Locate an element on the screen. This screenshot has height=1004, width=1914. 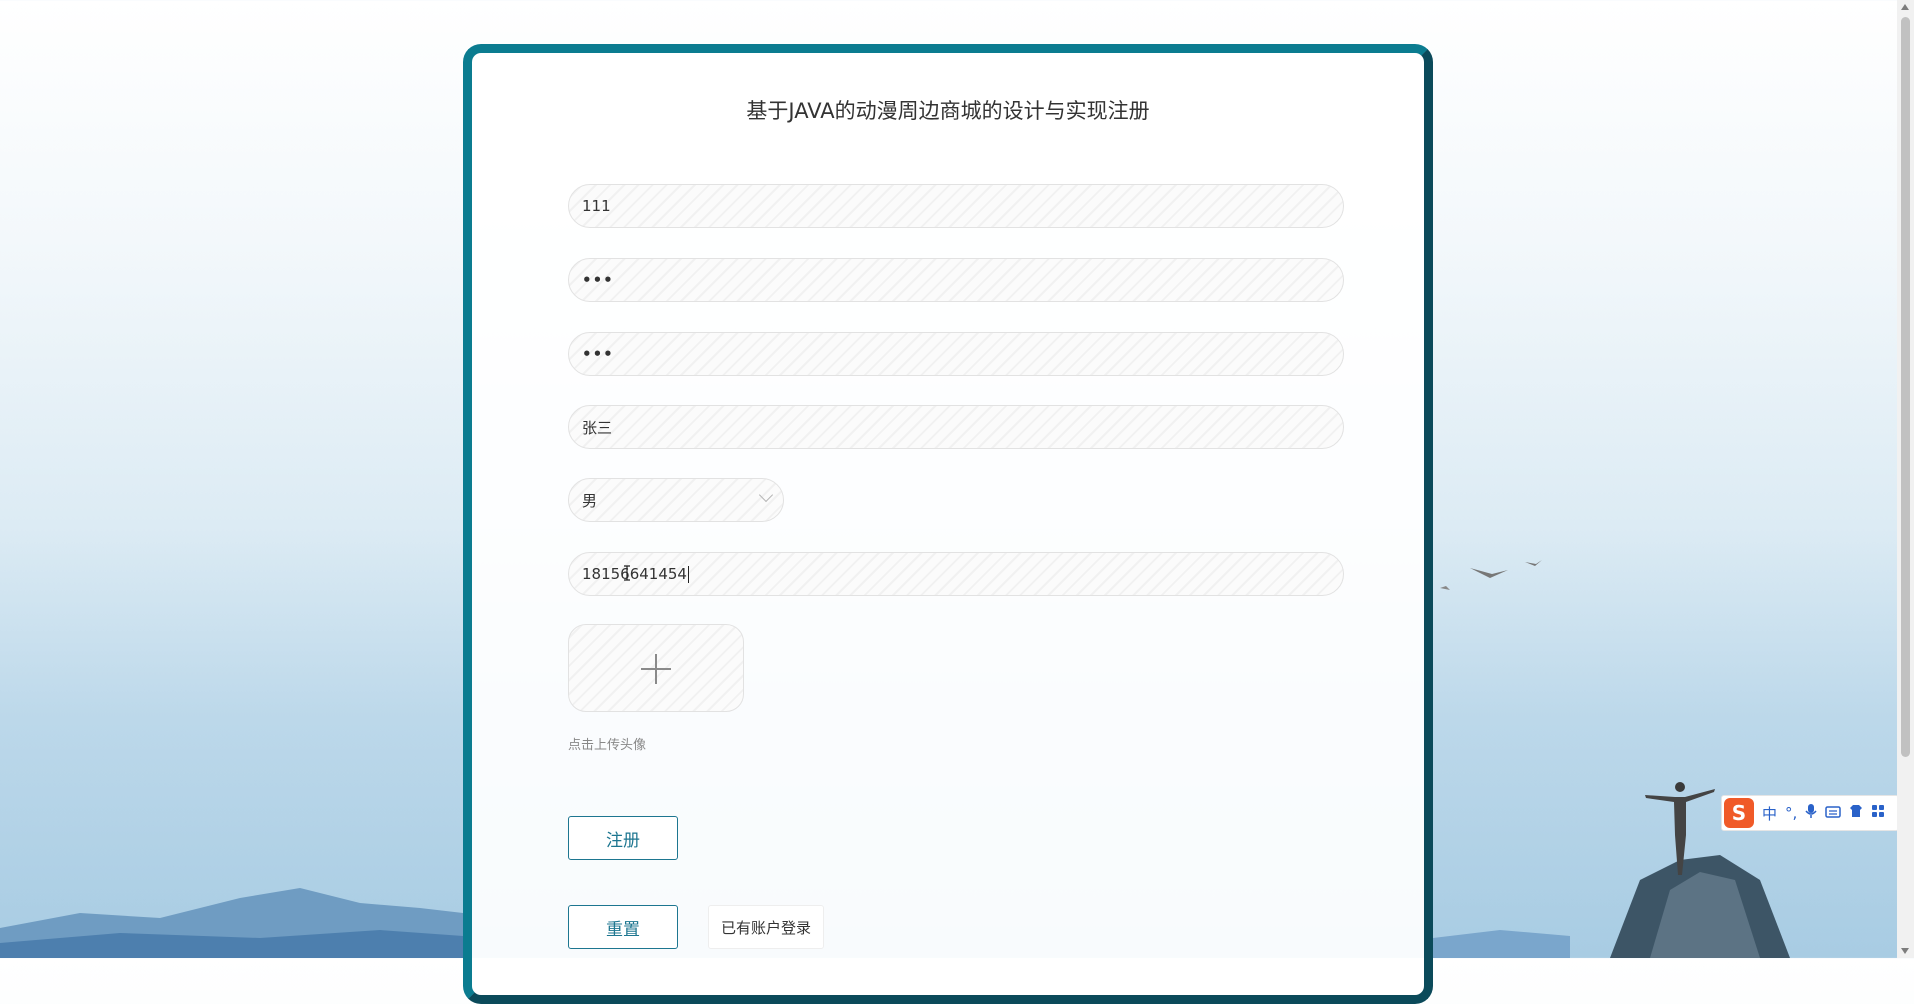
gender-selected-value: 男 is located at coordinates (590, 500).